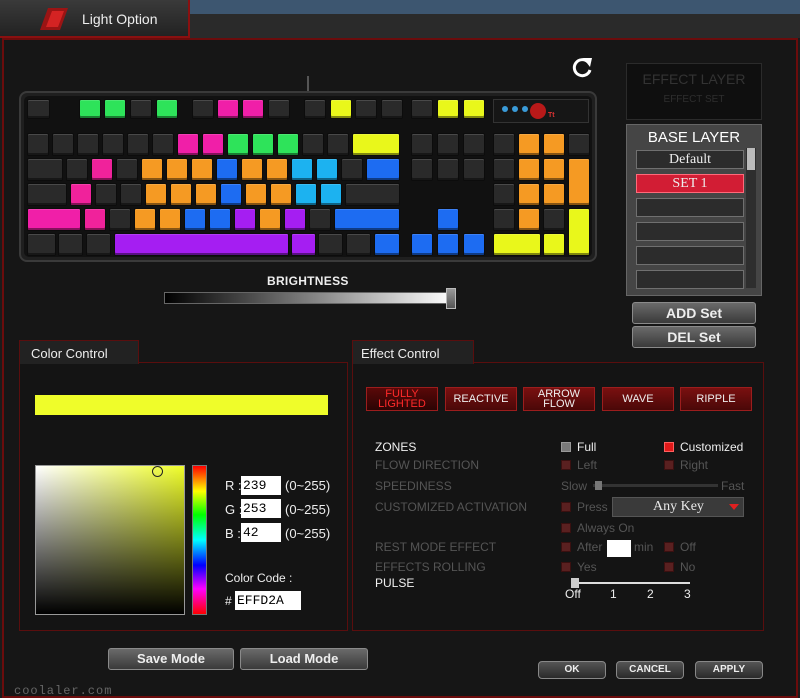 Image resolution: width=800 pixels, height=698 pixels. Describe the element at coordinates (650, 670) in the screenshot. I see `cancel-button: CANCEL` at that location.